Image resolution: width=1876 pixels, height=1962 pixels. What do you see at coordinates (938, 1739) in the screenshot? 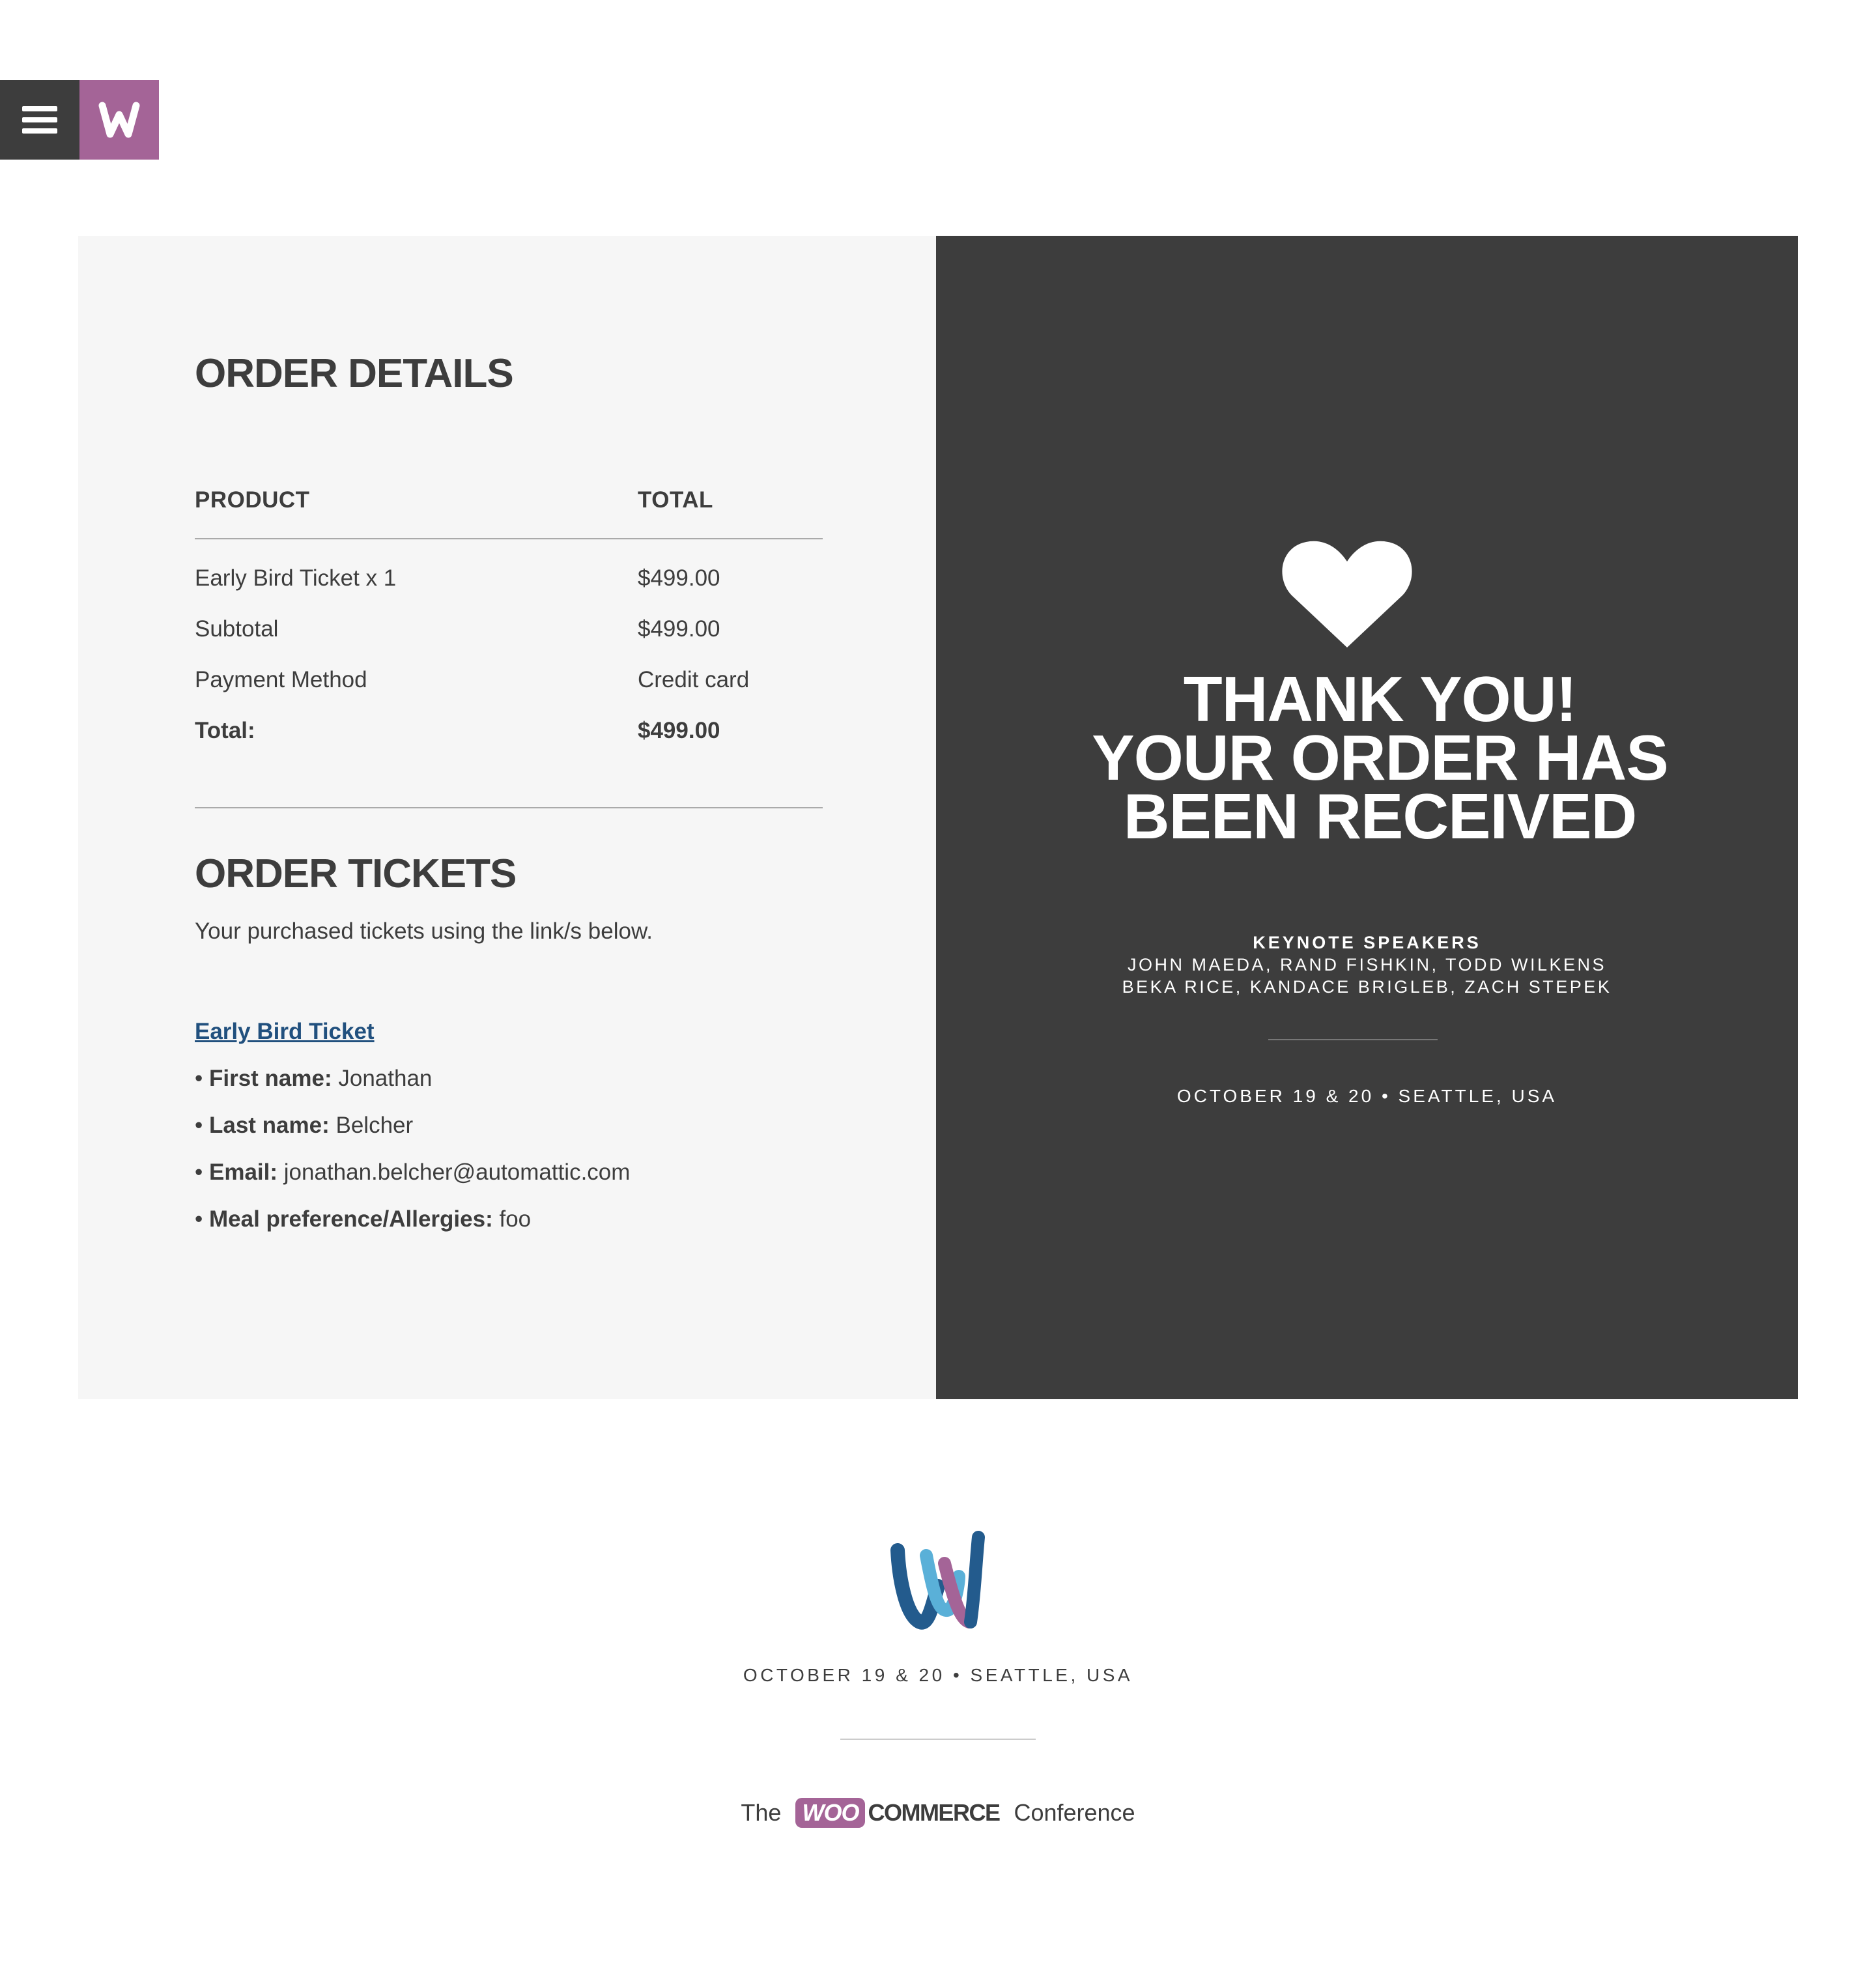
I see `footer-divider` at bounding box center [938, 1739].